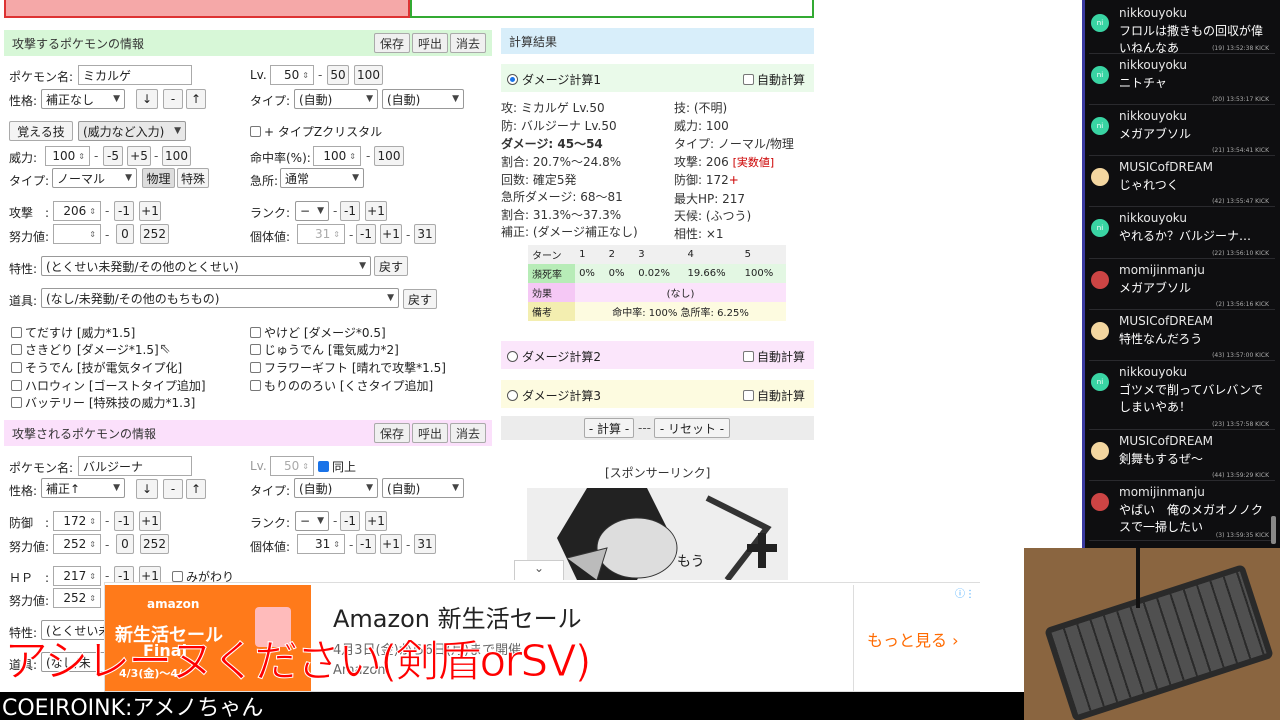 This screenshot has height=722, width=1280. Describe the element at coordinates (220, 298) in the screenshot. I see `item-select: (なし/未発動/その他のもちもの) ▼` at that location.